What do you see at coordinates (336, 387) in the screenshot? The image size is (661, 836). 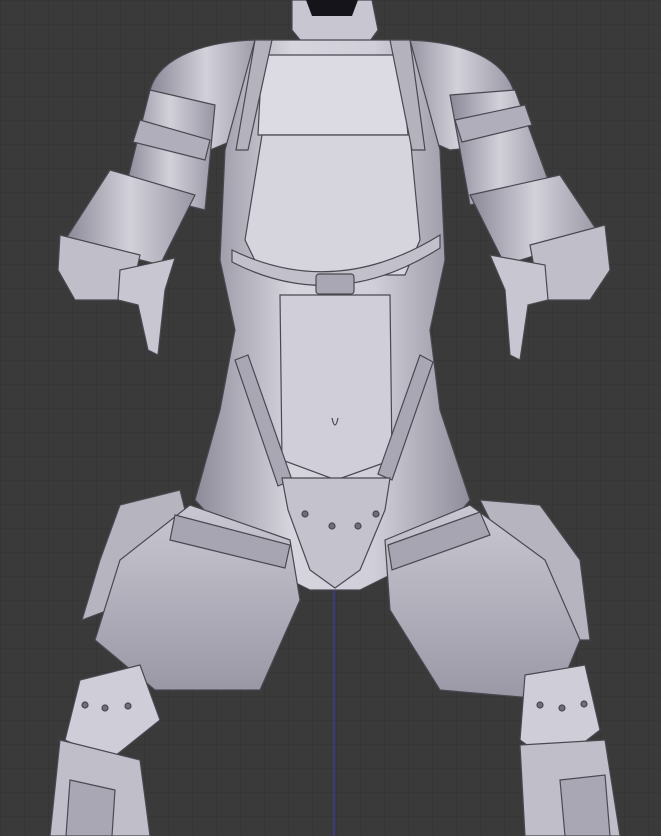 I see `abdomen` at bounding box center [336, 387].